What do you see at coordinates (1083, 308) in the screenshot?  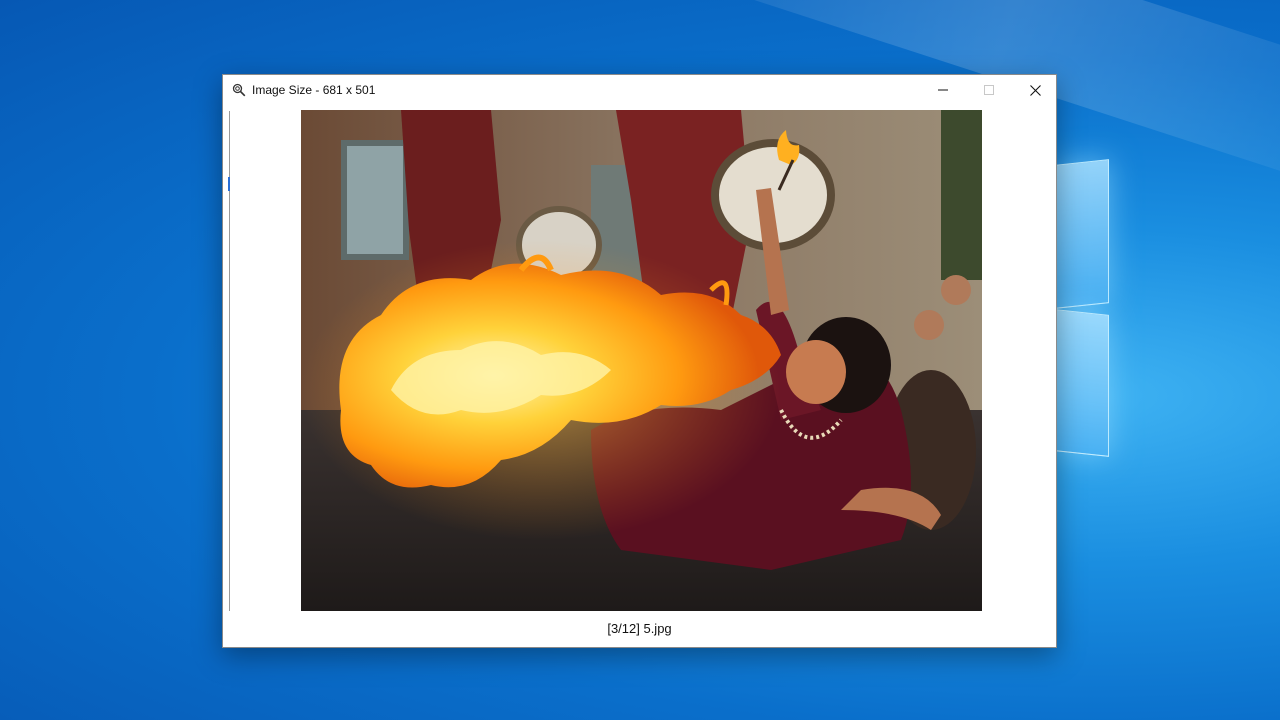 I see `windows-logo` at bounding box center [1083, 308].